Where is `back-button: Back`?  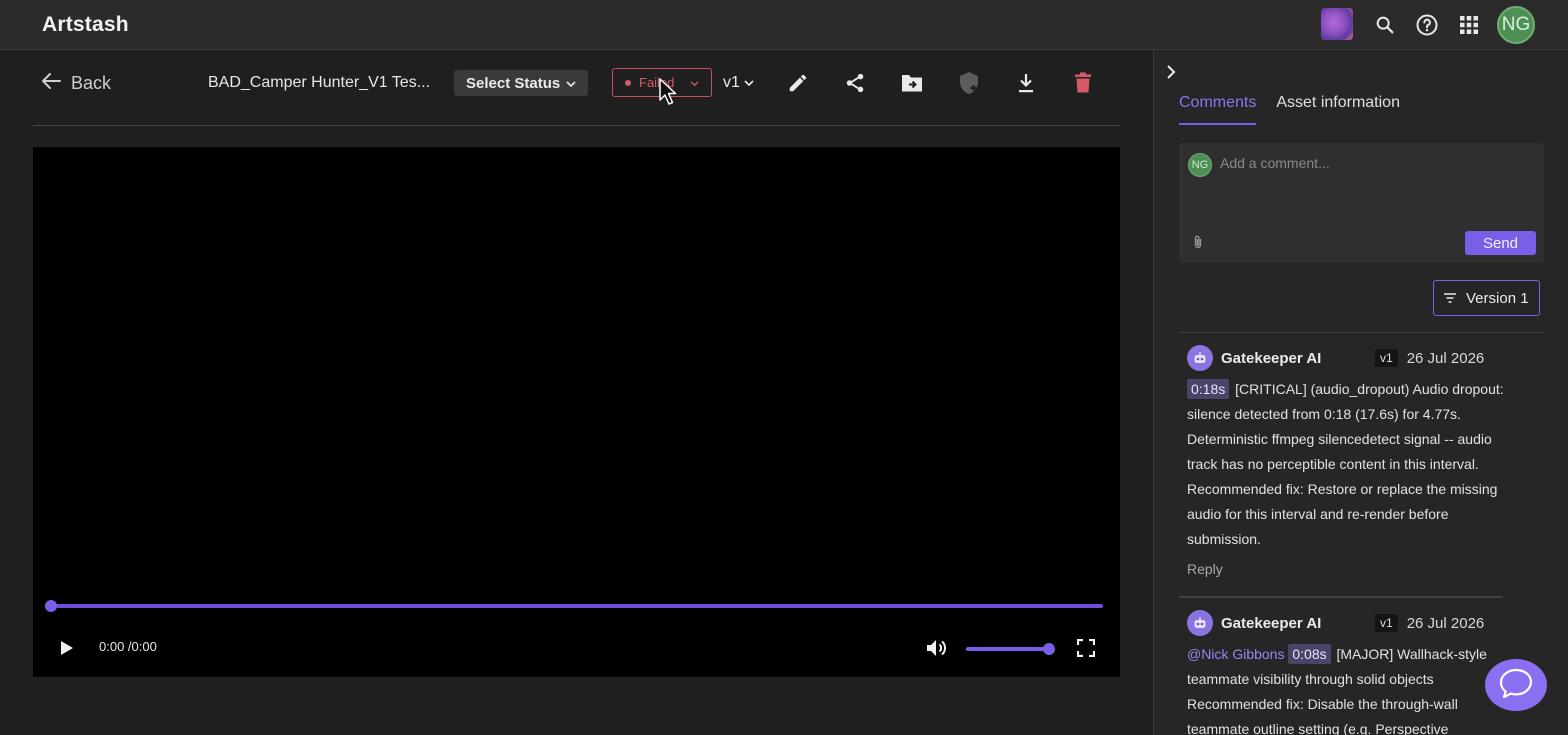 back-button: Back is located at coordinates (76, 83).